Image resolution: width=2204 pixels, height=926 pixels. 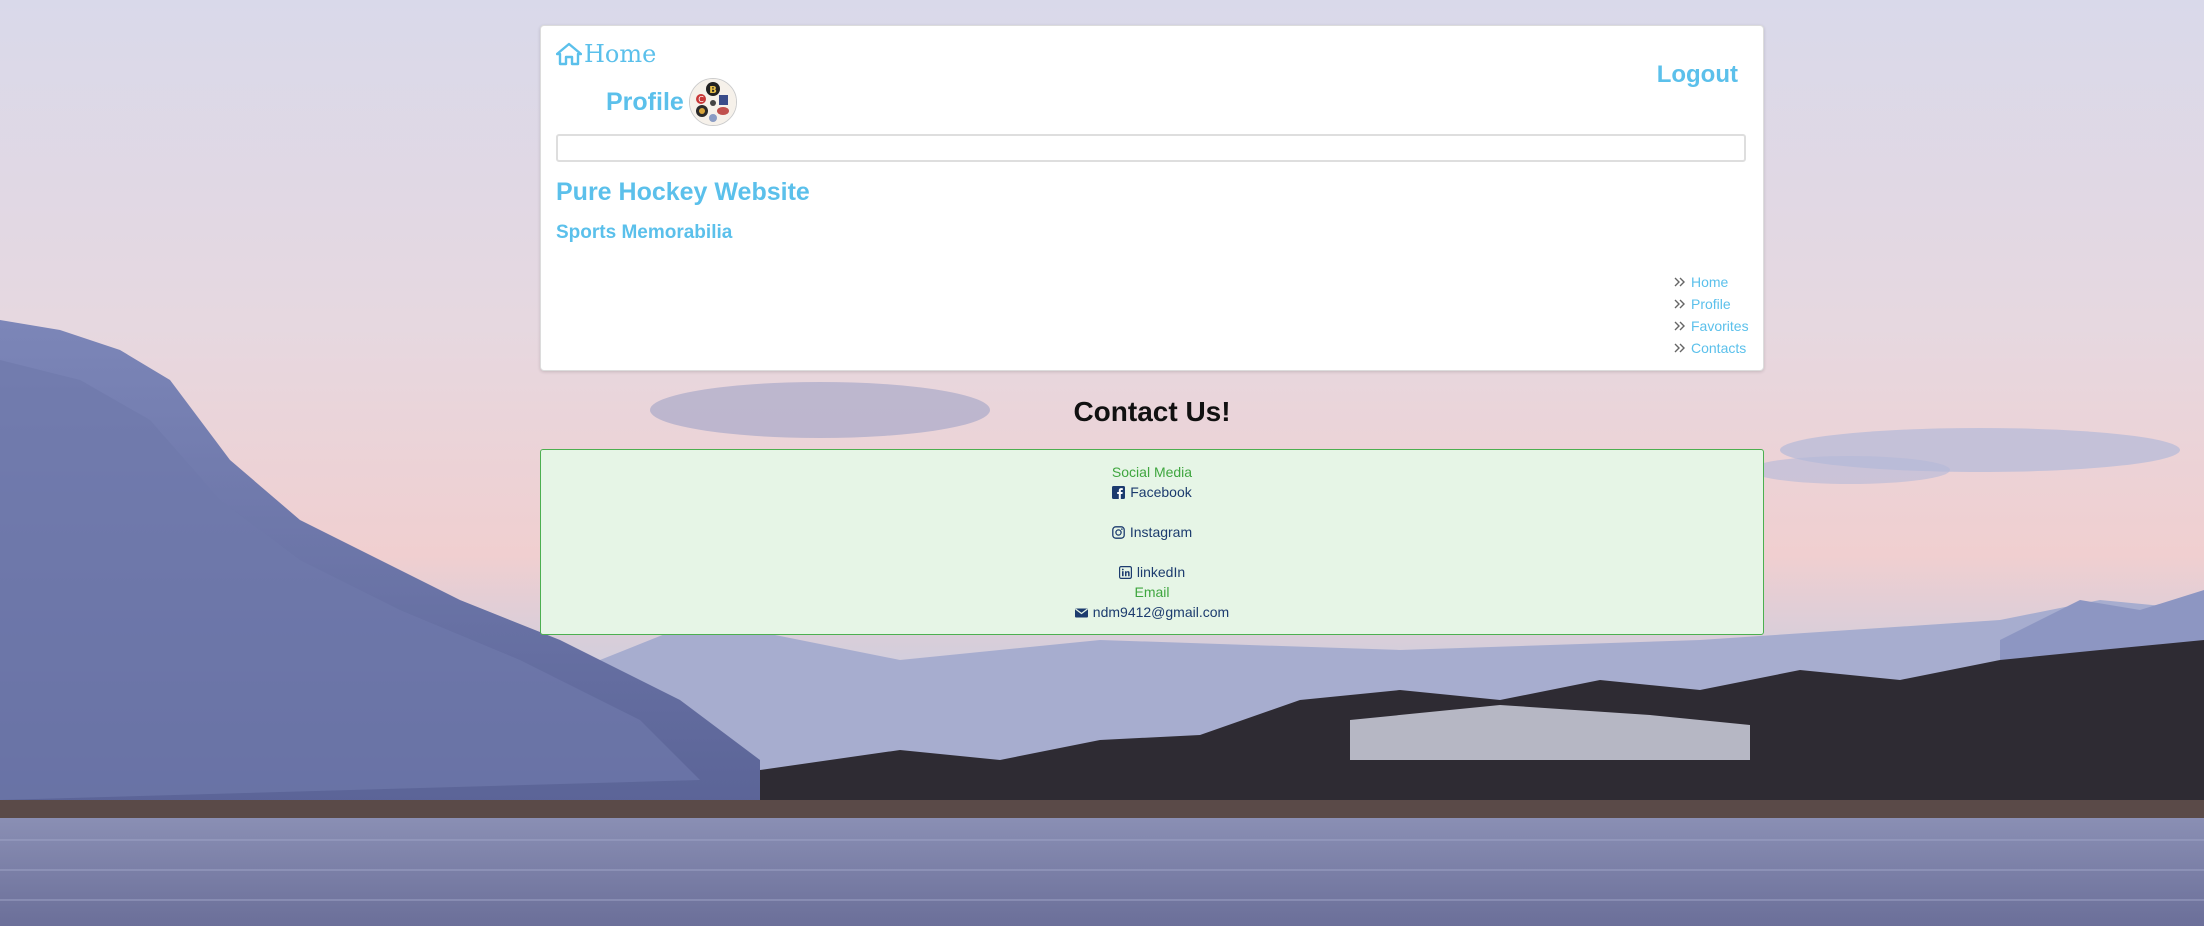 What do you see at coordinates (1081, 612) in the screenshot?
I see `envelope-icon` at bounding box center [1081, 612].